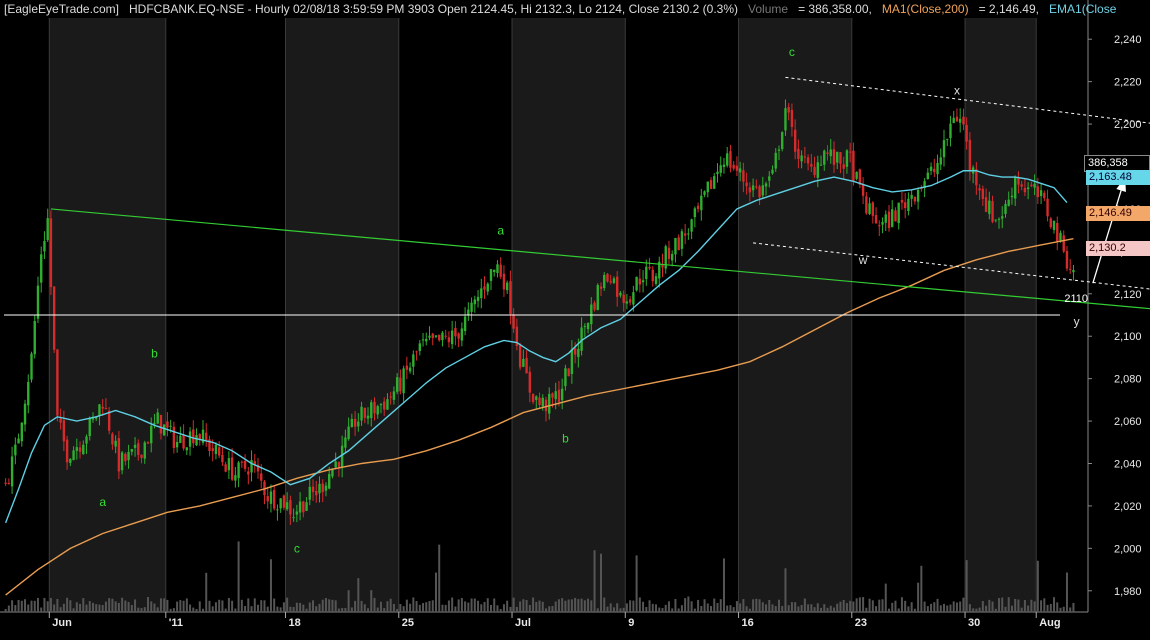  What do you see at coordinates (925, 9) in the screenshot?
I see `ma-label: MA1(Close,200)` at bounding box center [925, 9].